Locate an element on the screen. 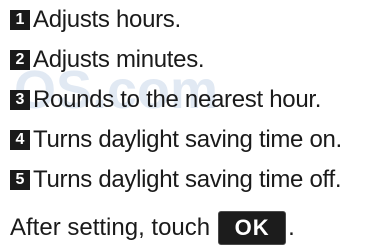  final-instruction-text: After setting, touch is located at coordinates (110, 227).